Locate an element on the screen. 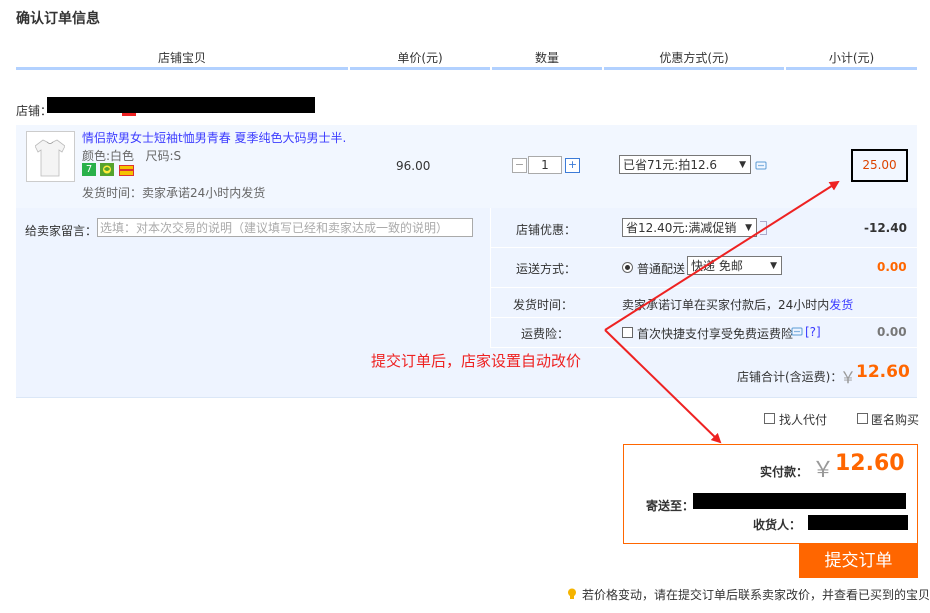  annotation-arrows is located at coordinates (722, 312).